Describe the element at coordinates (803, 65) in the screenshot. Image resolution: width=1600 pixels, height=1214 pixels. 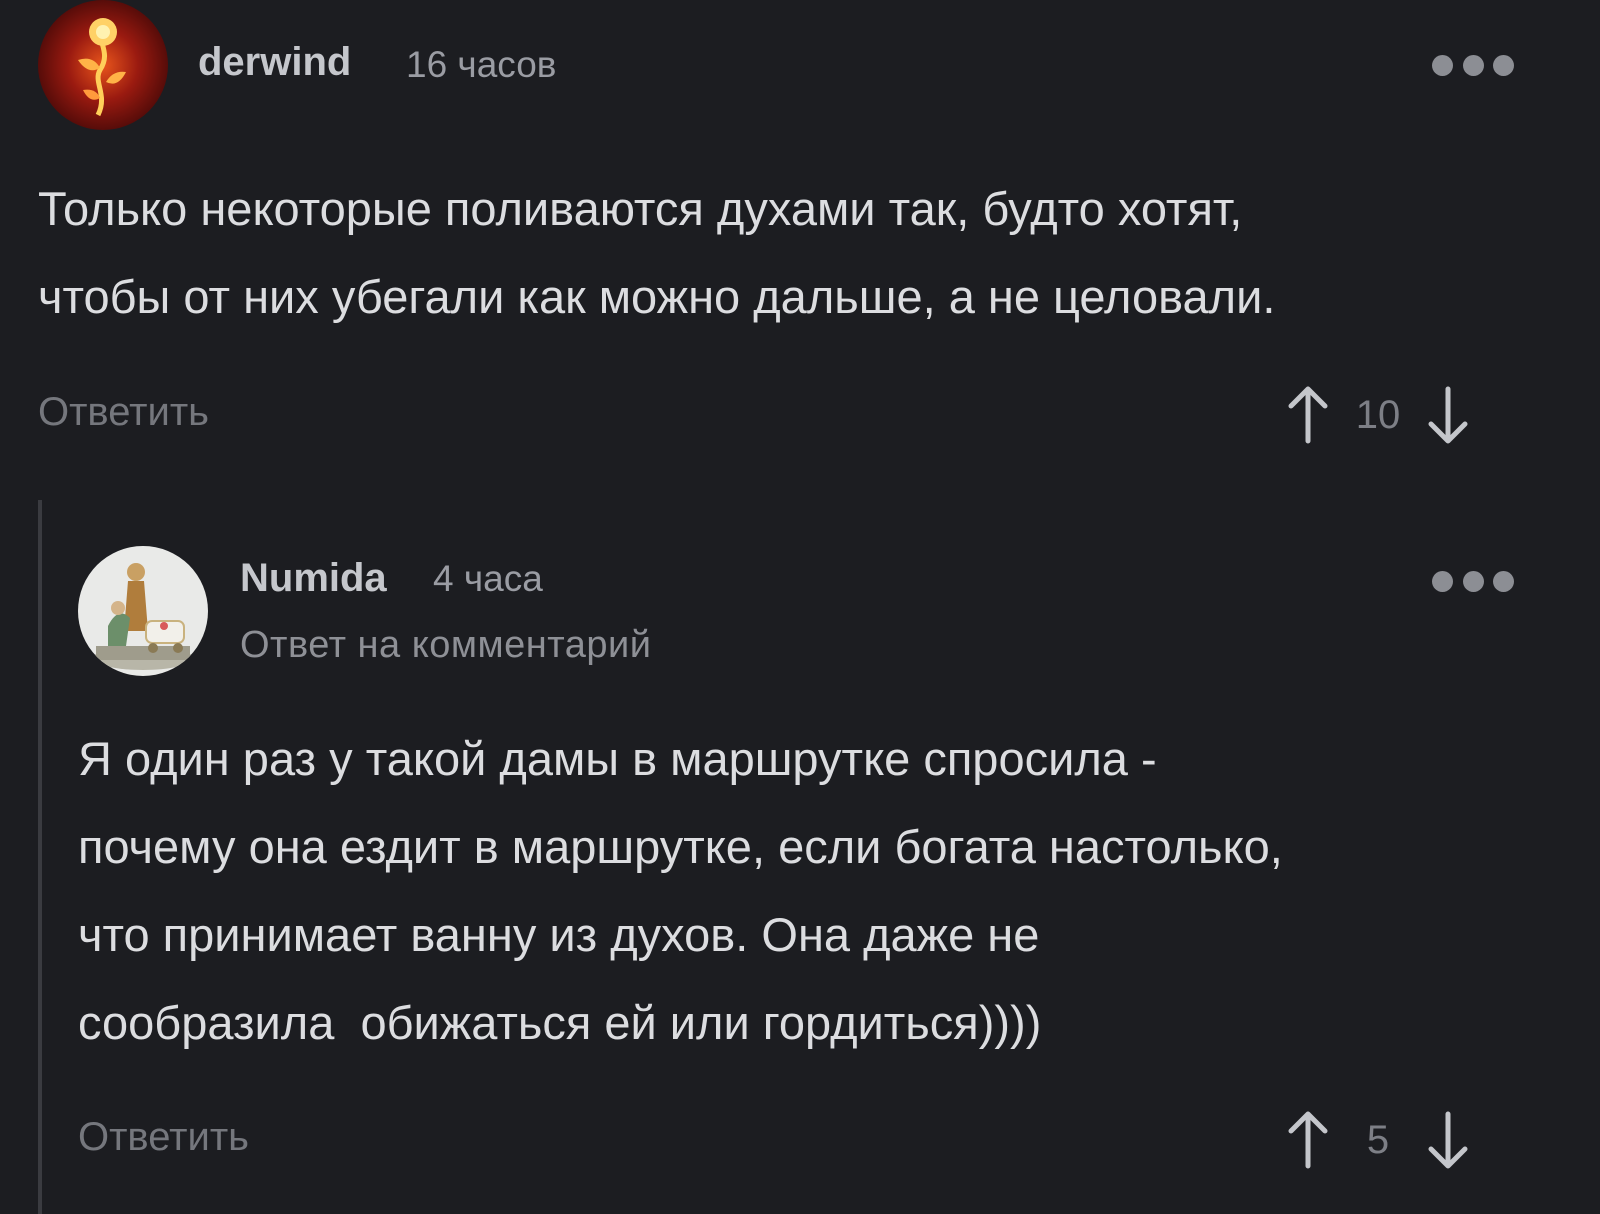
I see `comment-header: derwind 16 часов` at that location.